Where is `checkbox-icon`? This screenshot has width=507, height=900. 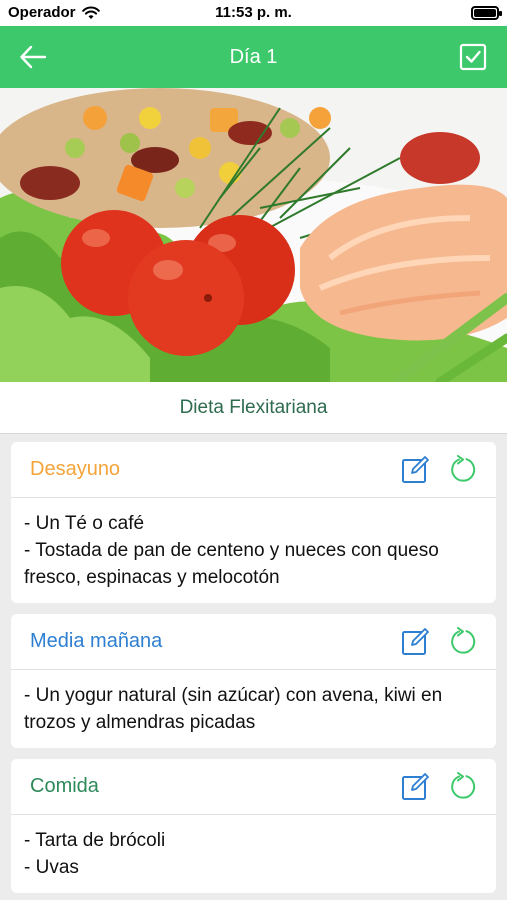 checkbox-icon is located at coordinates (473, 57).